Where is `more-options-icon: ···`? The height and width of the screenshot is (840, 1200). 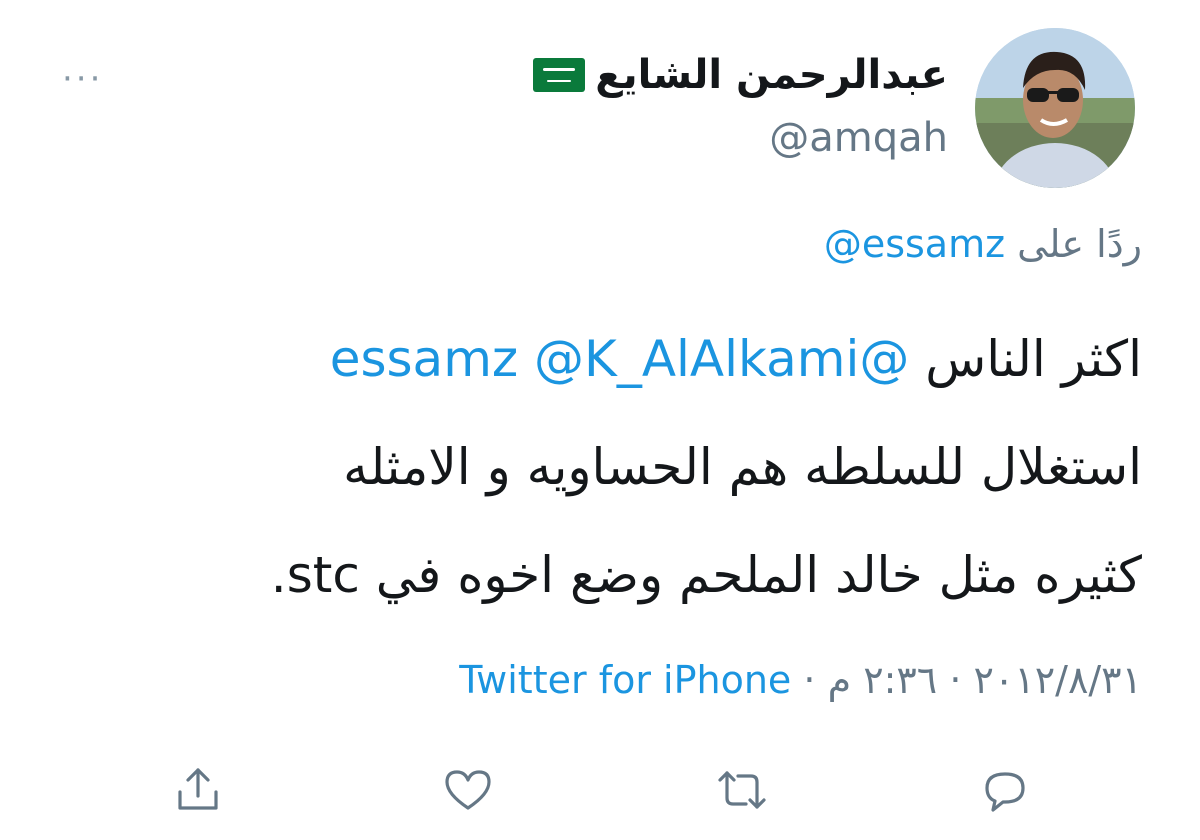 more-options-icon: ··· is located at coordinates (82, 79).